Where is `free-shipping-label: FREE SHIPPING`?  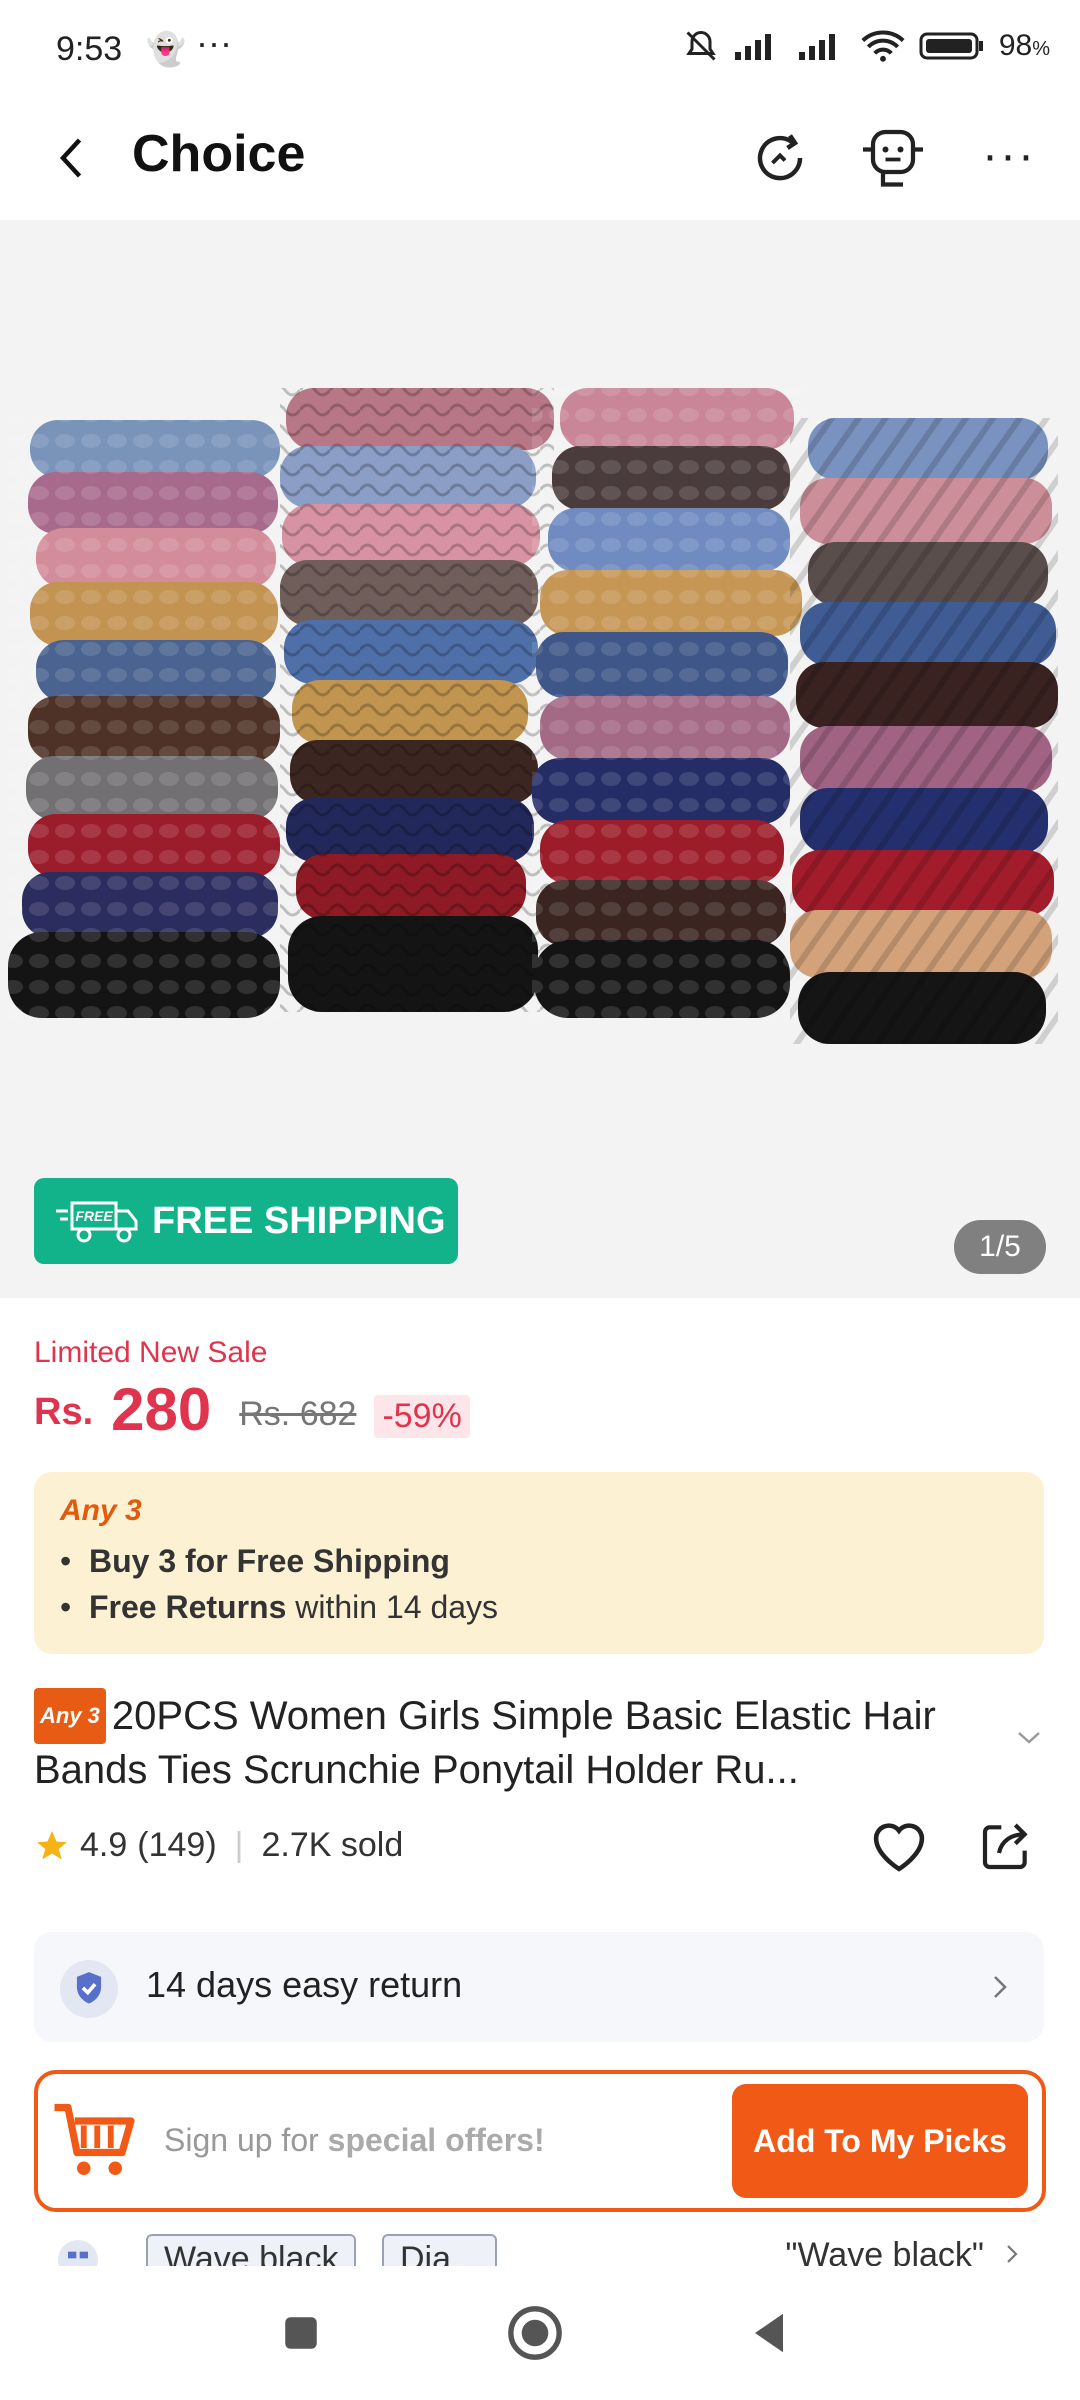 free-shipping-label: FREE SHIPPING is located at coordinates (299, 1220).